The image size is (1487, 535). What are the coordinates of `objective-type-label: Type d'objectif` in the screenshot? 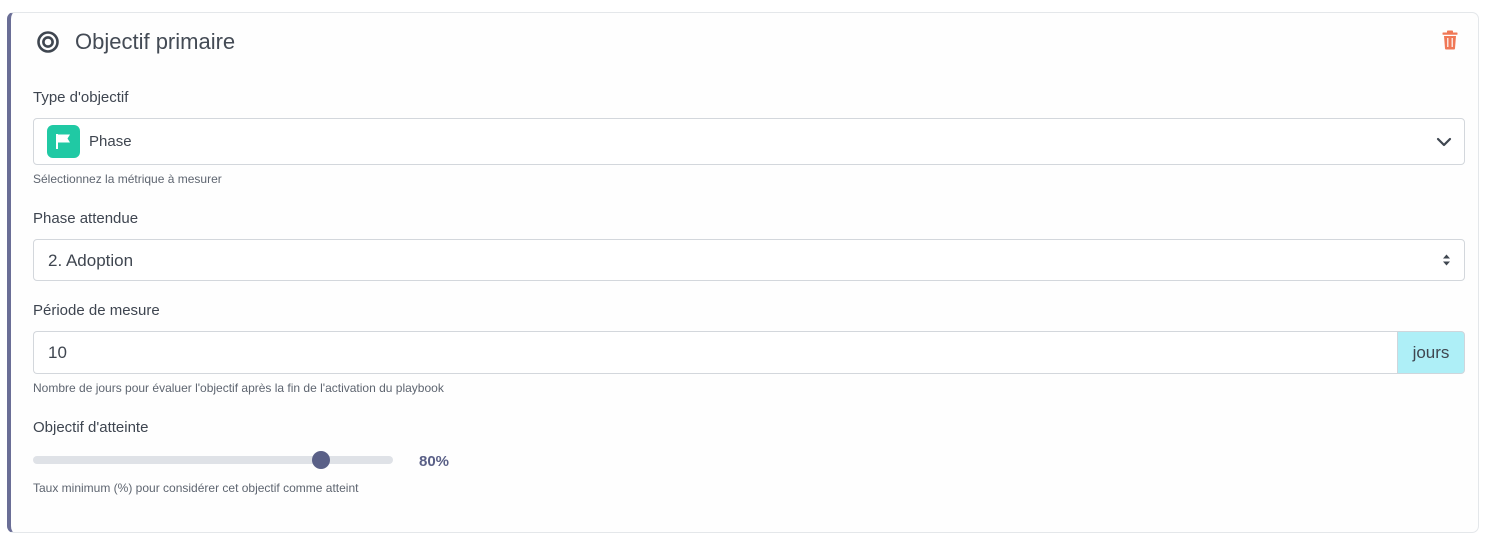 It's located at (81, 97).